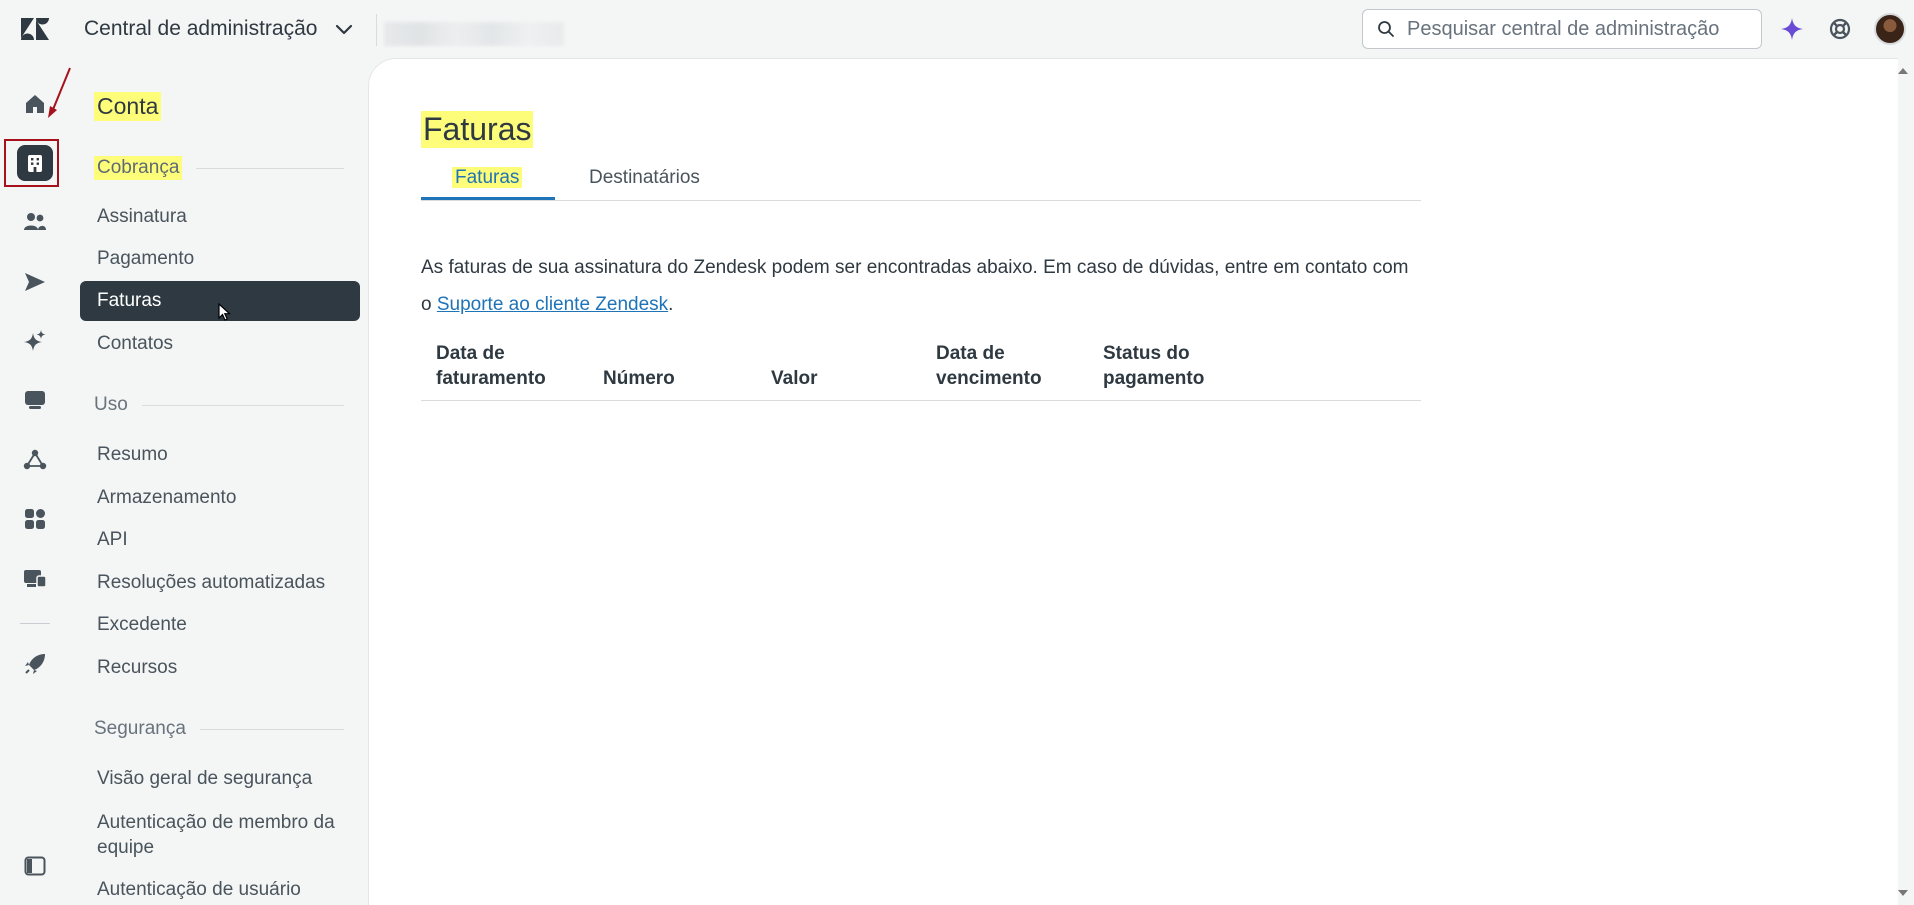 This screenshot has height=905, width=1914. Describe the element at coordinates (1840, 29) in the screenshot. I see `help-lifebuoy-icon` at that location.